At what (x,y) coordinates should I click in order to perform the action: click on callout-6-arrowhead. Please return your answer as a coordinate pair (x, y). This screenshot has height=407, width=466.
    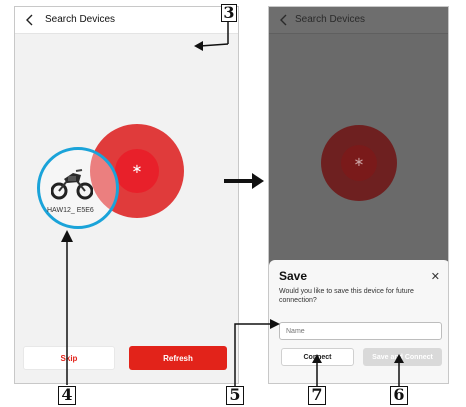
    Looking at the image, I should click on (399, 358).